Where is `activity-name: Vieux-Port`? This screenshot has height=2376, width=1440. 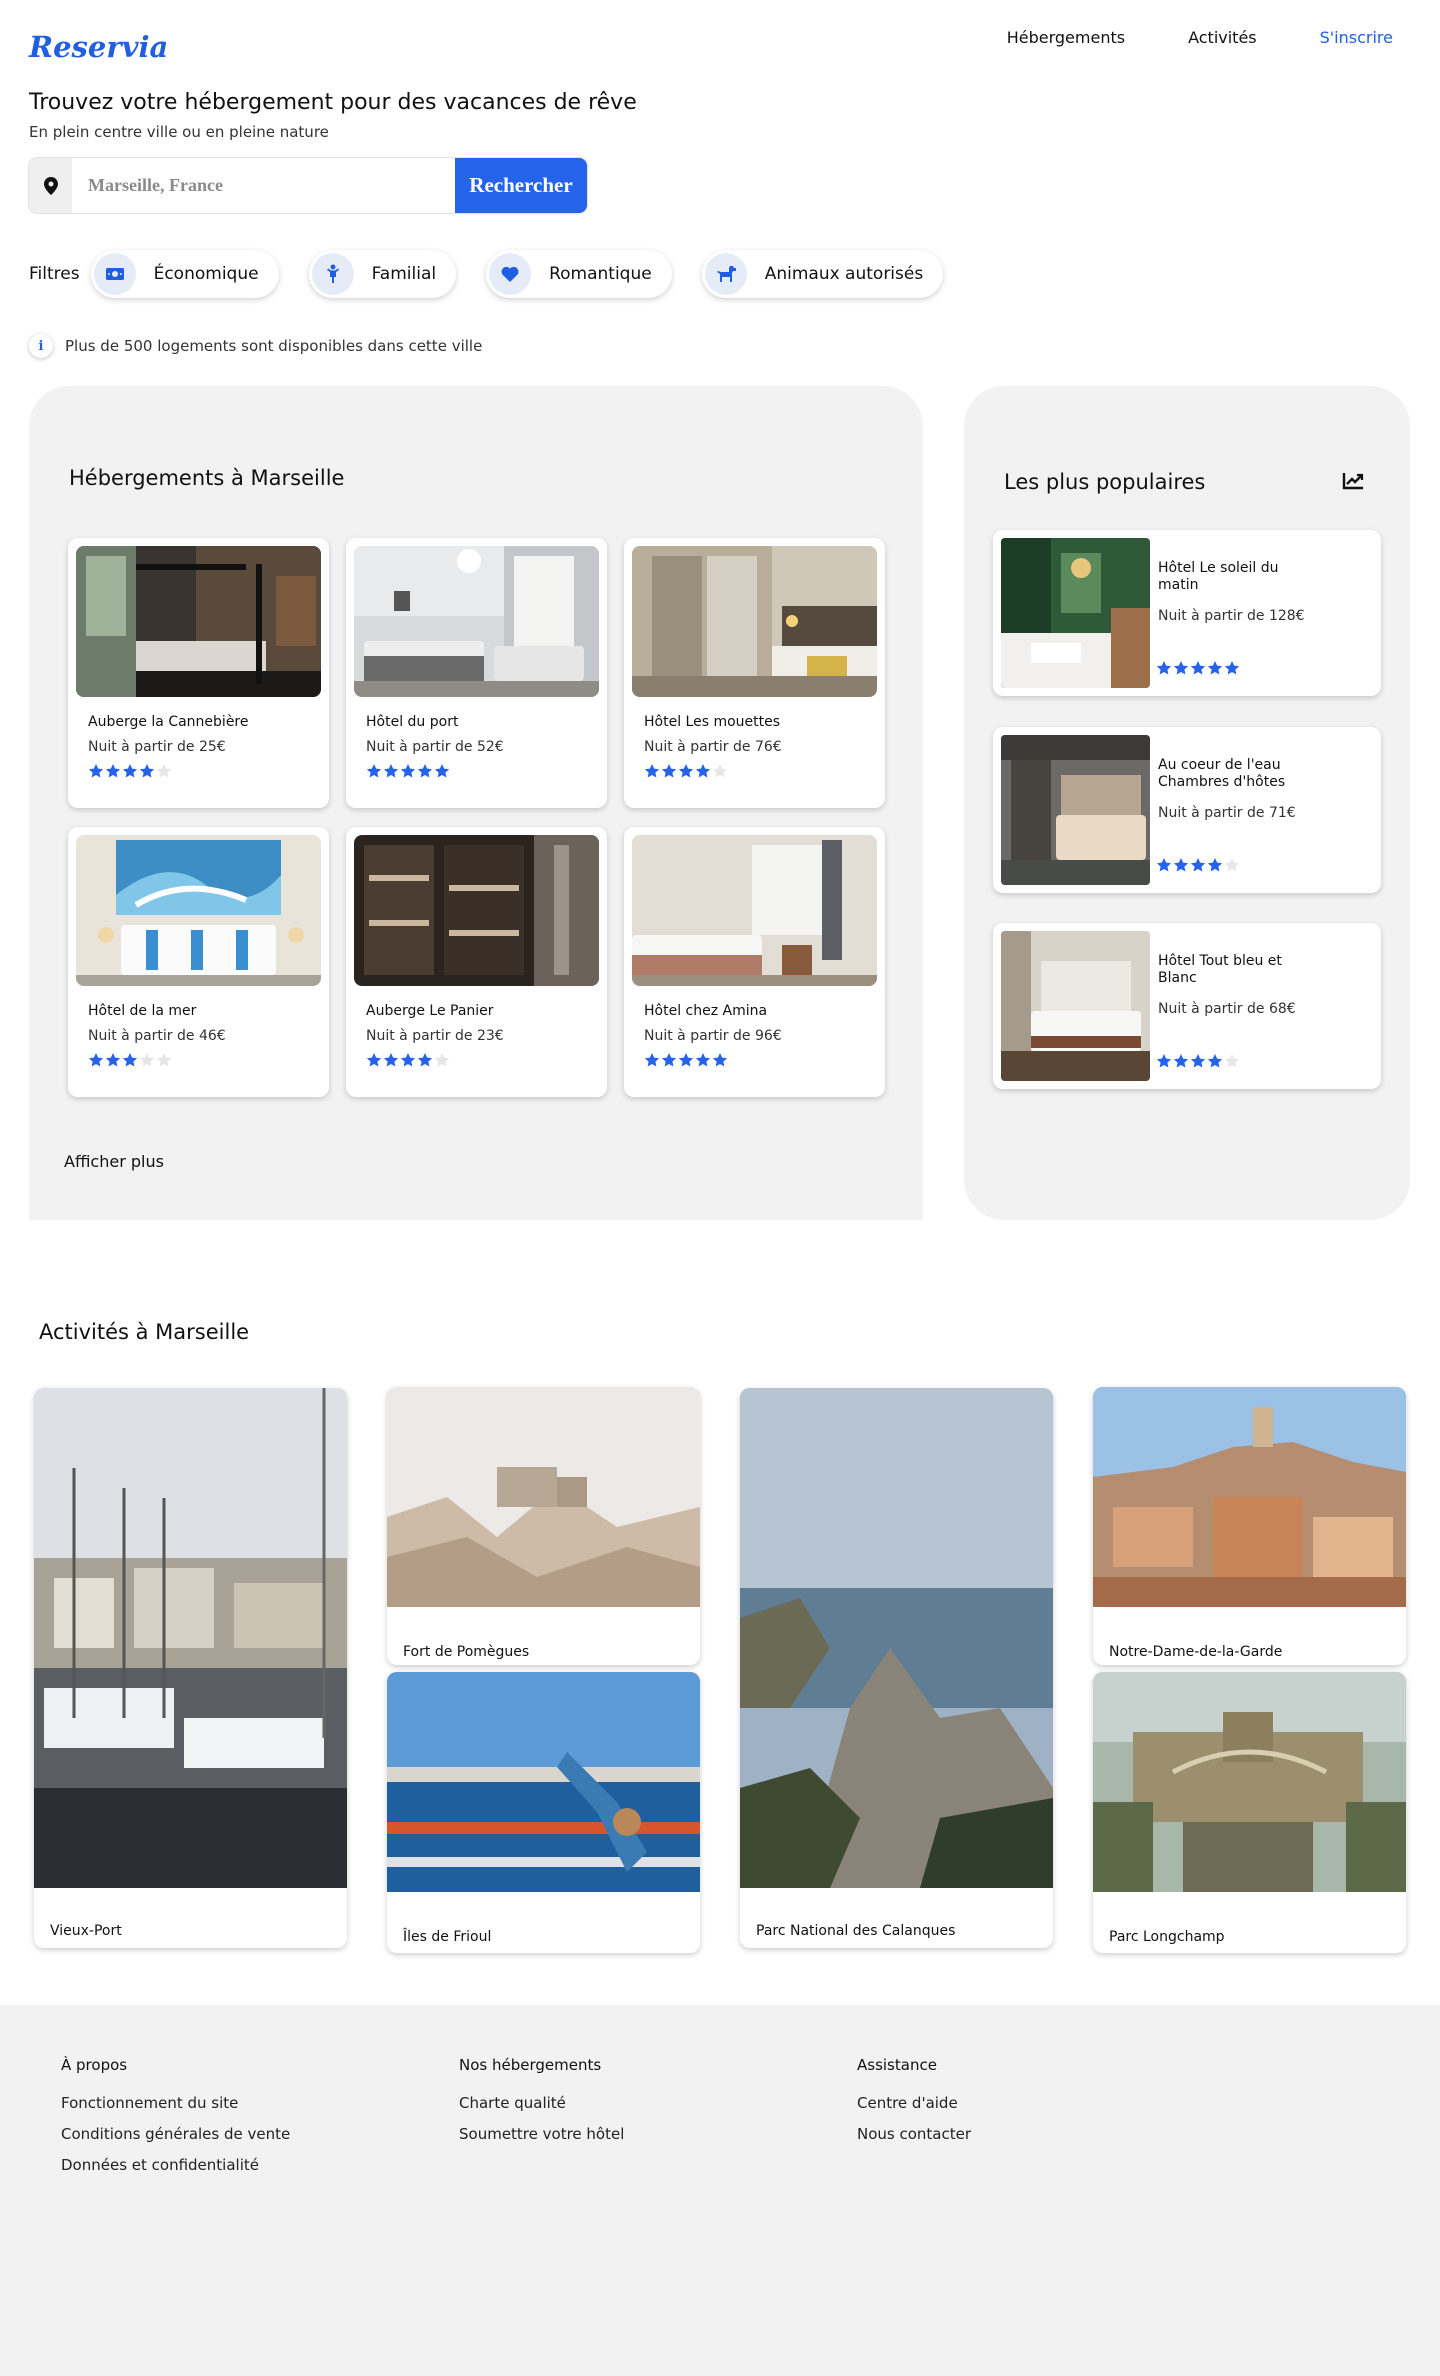 activity-name: Vieux-Port is located at coordinates (86, 1931).